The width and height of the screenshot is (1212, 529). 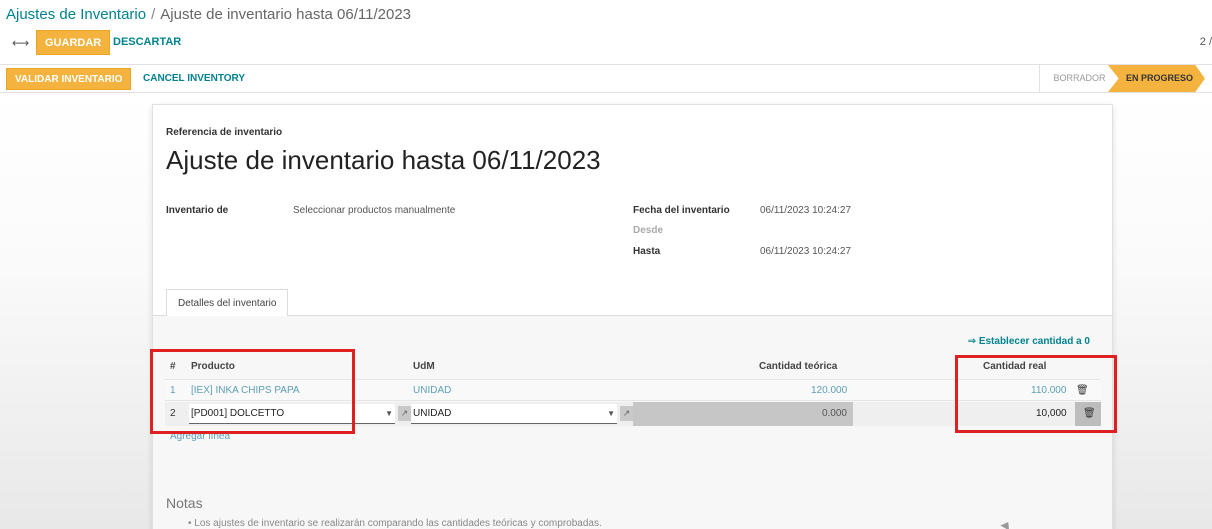 What do you see at coordinates (76, 14) in the screenshot?
I see `breadcrumb-parent-link: Ajustes de Inventario` at bounding box center [76, 14].